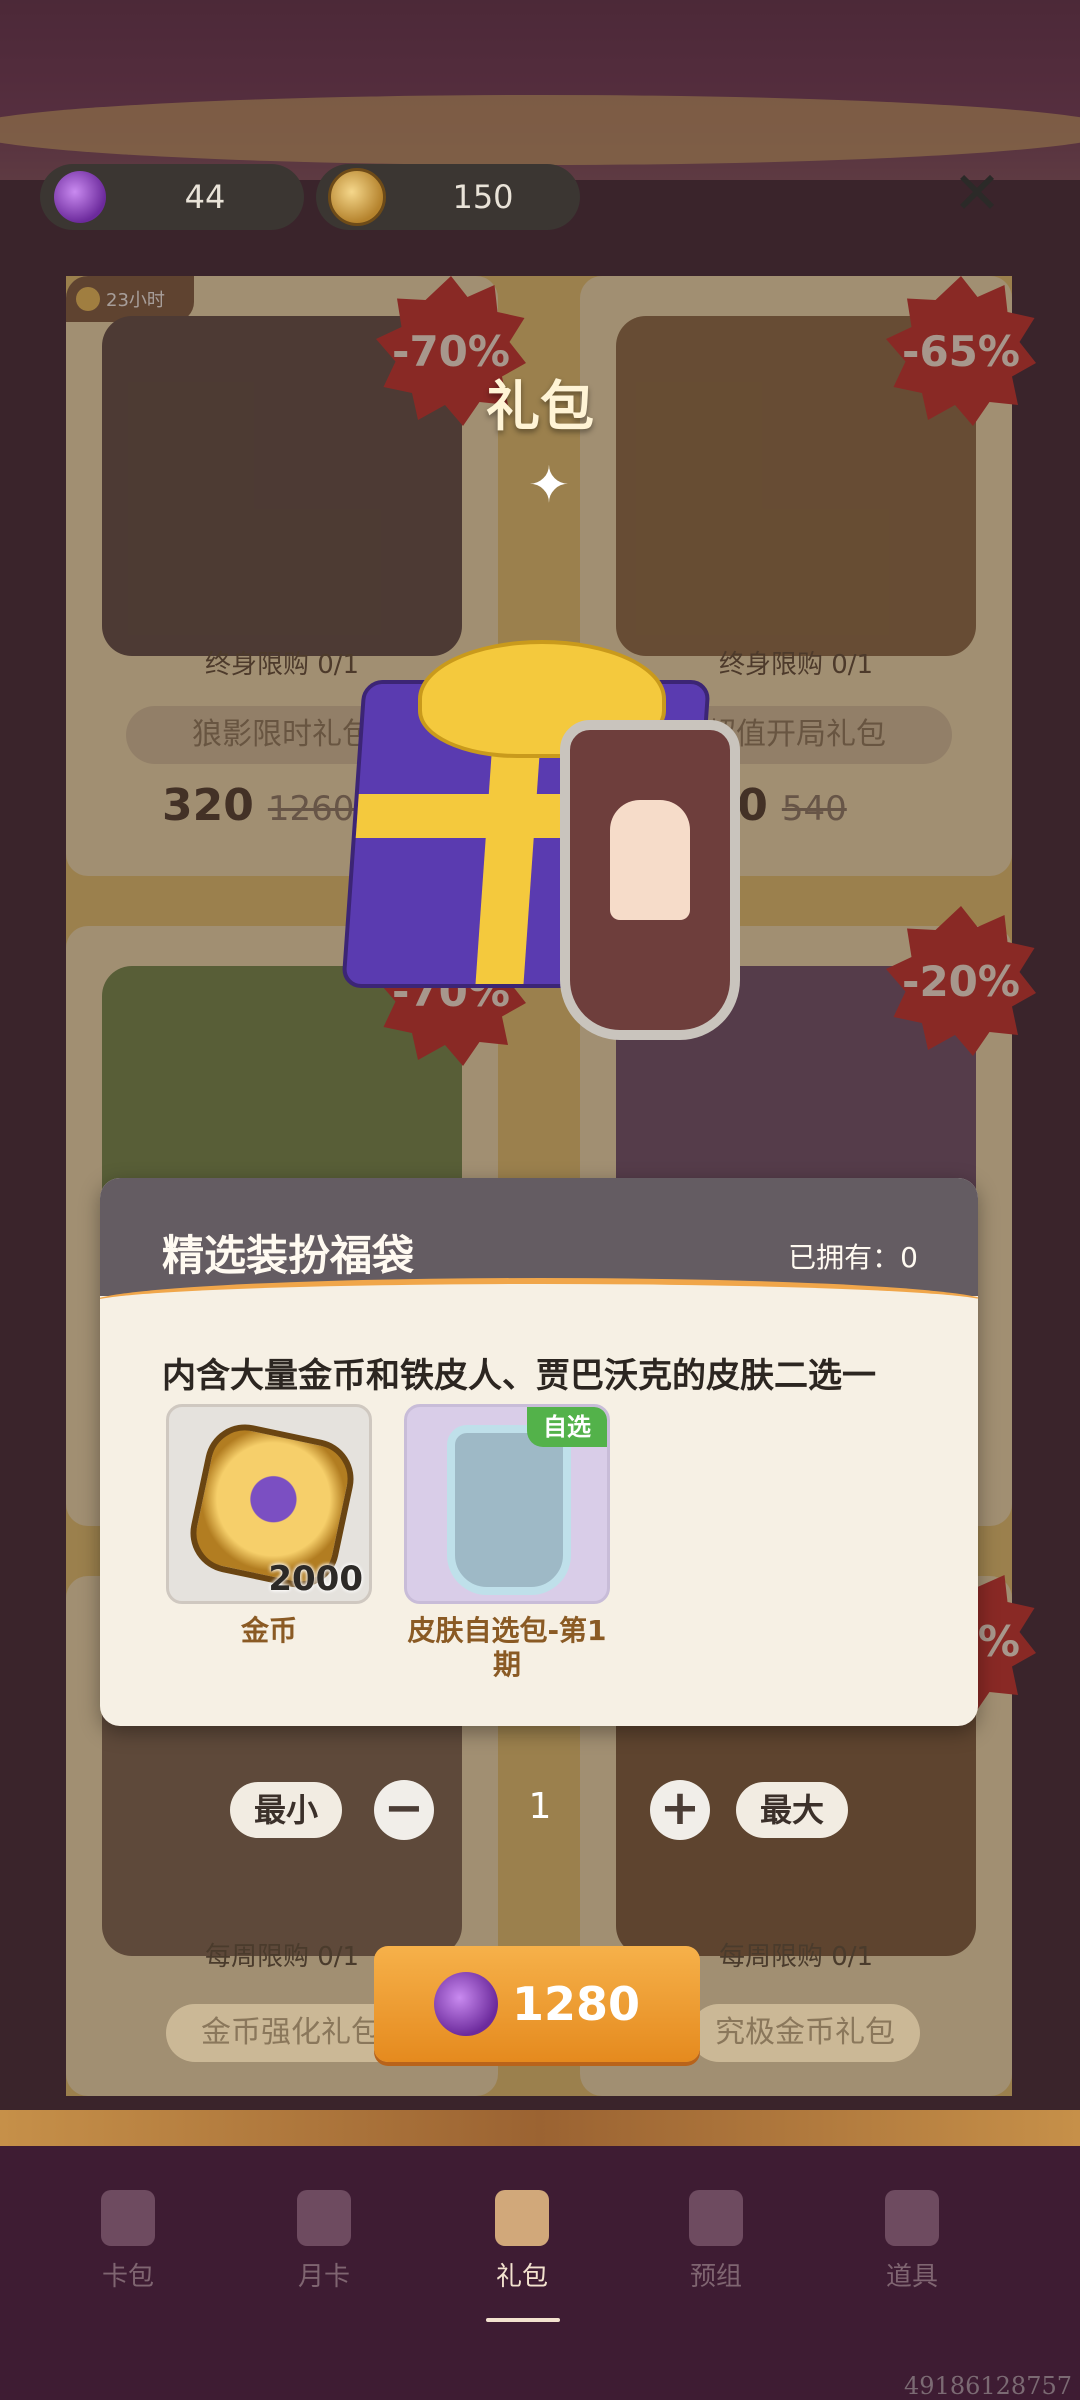 The width and height of the screenshot is (1080, 2400). I want to click on tab-gift-pack: 礼包, so click(522, 2241).